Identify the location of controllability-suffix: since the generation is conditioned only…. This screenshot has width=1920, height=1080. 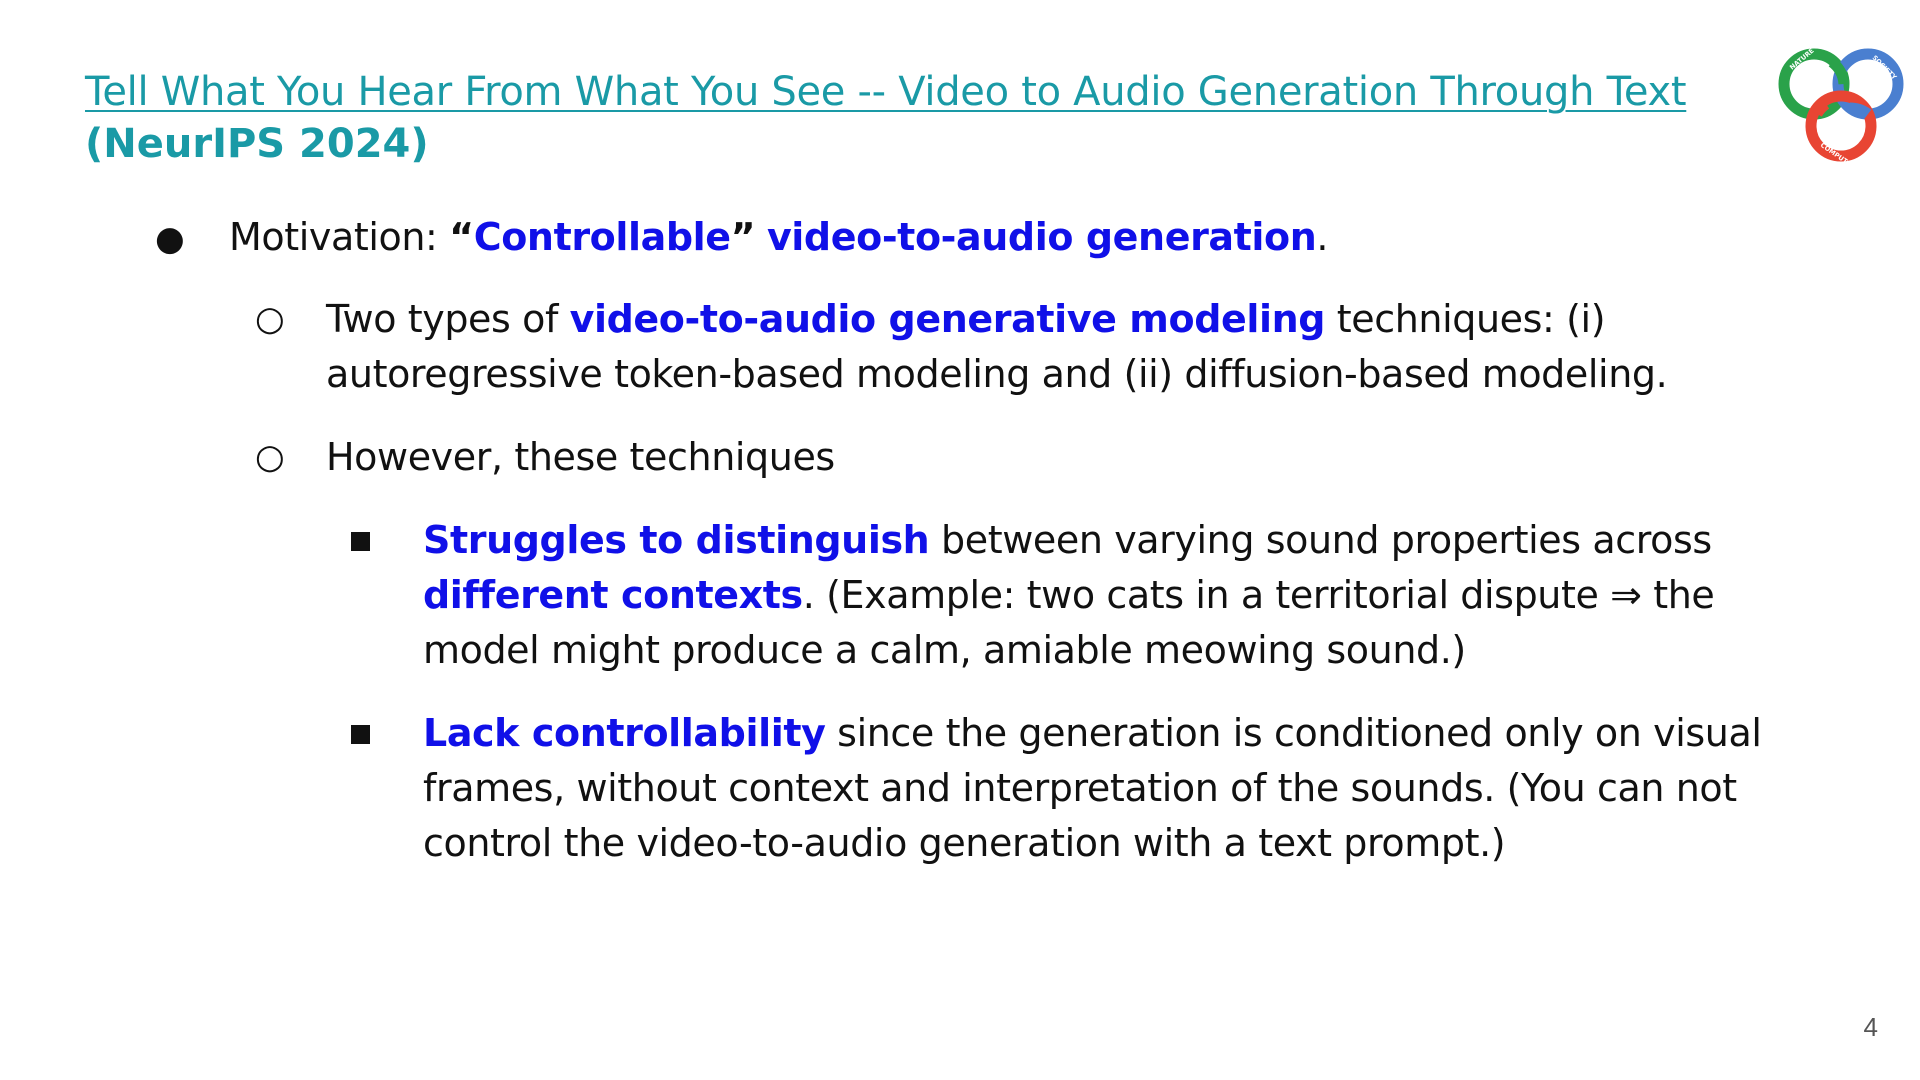
(1293, 733).